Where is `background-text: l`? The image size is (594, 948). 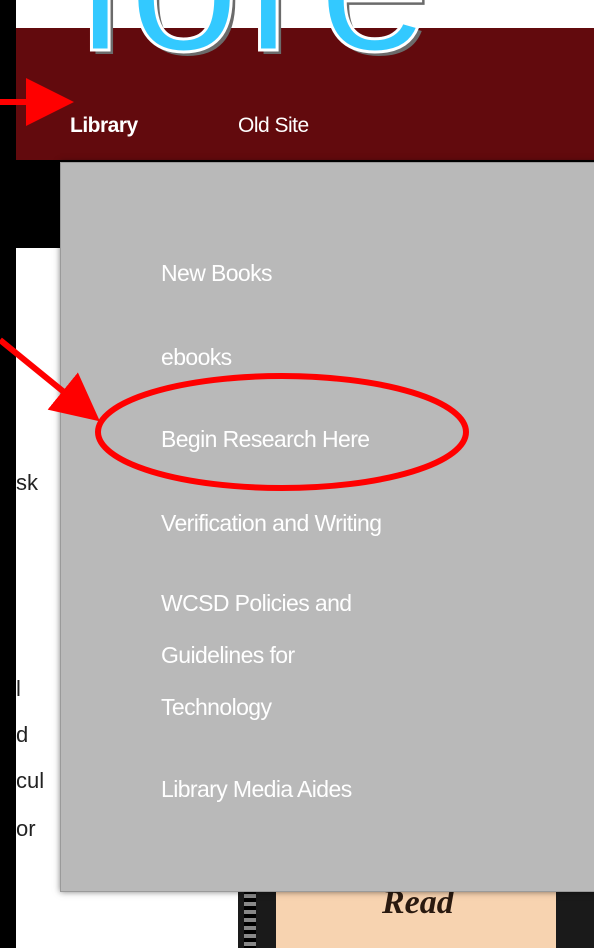
background-text: l is located at coordinates (18, 688).